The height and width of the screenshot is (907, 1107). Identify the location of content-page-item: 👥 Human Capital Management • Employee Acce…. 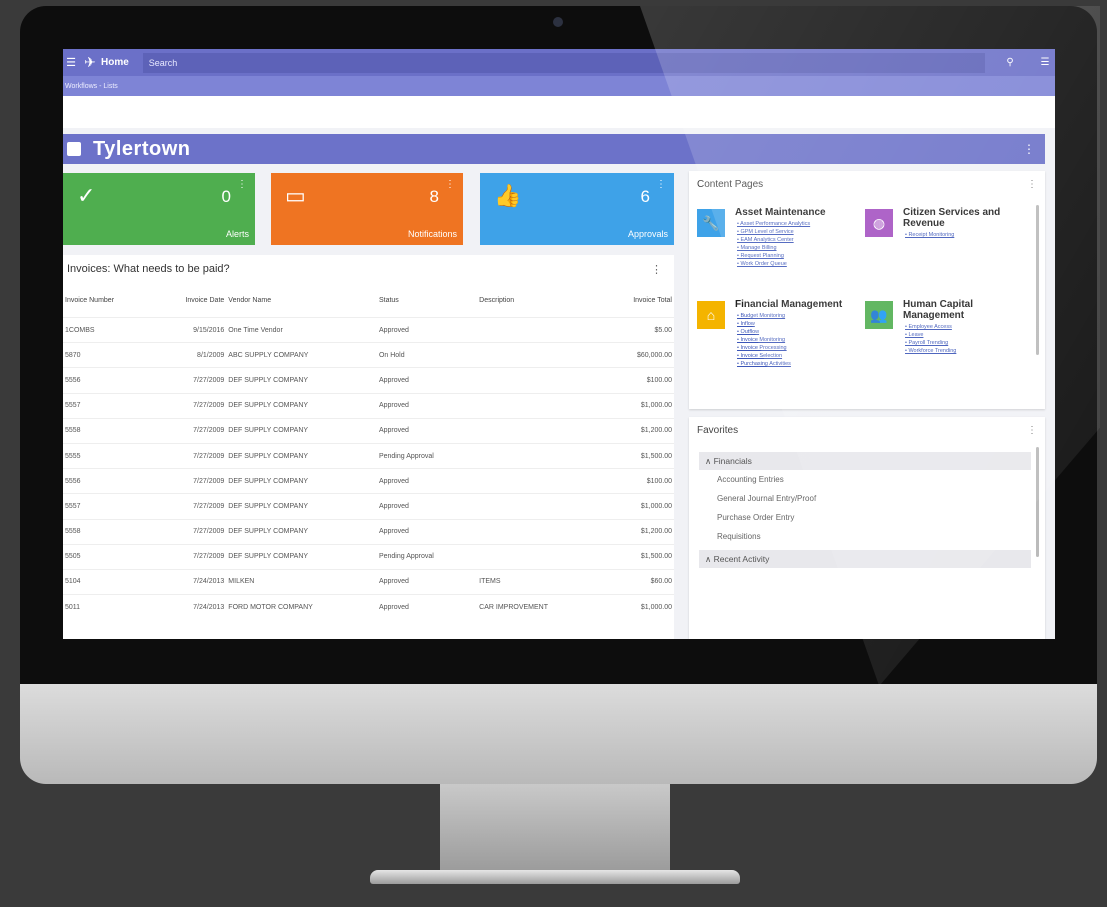
(945, 327).